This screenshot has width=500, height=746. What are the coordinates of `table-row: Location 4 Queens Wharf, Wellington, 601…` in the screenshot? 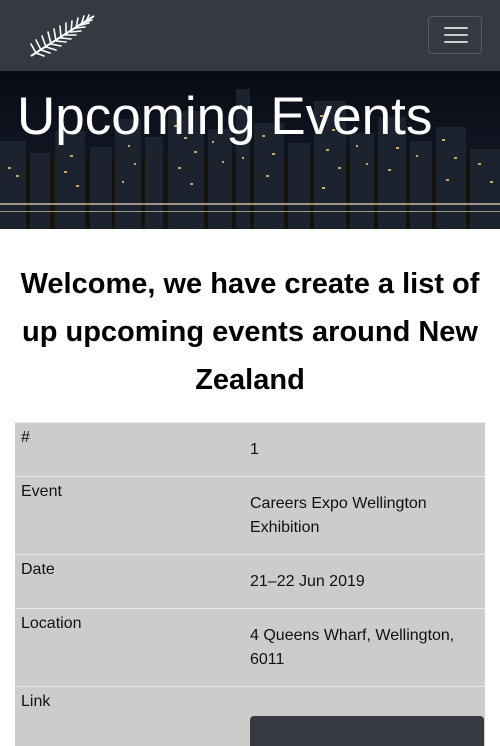 It's located at (250, 648).